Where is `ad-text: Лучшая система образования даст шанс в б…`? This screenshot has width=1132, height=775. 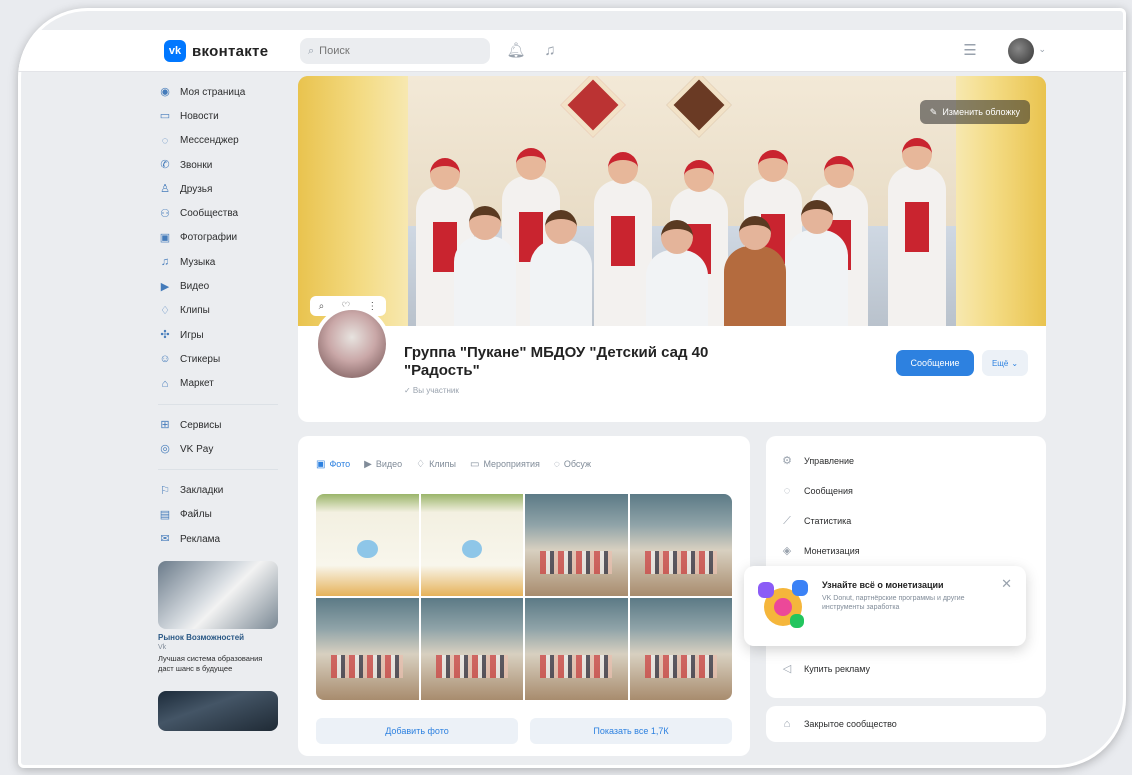 ad-text: Лучшая система образования даст шанс в б… is located at coordinates (210, 663).